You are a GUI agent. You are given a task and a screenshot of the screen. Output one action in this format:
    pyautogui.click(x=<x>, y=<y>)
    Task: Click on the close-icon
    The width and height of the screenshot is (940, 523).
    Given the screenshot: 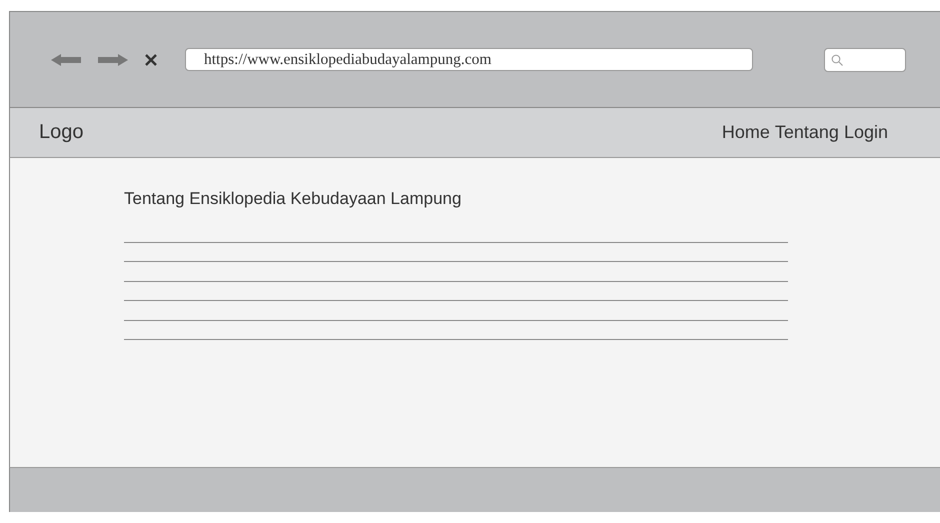 What is the action you would take?
    pyautogui.click(x=151, y=60)
    